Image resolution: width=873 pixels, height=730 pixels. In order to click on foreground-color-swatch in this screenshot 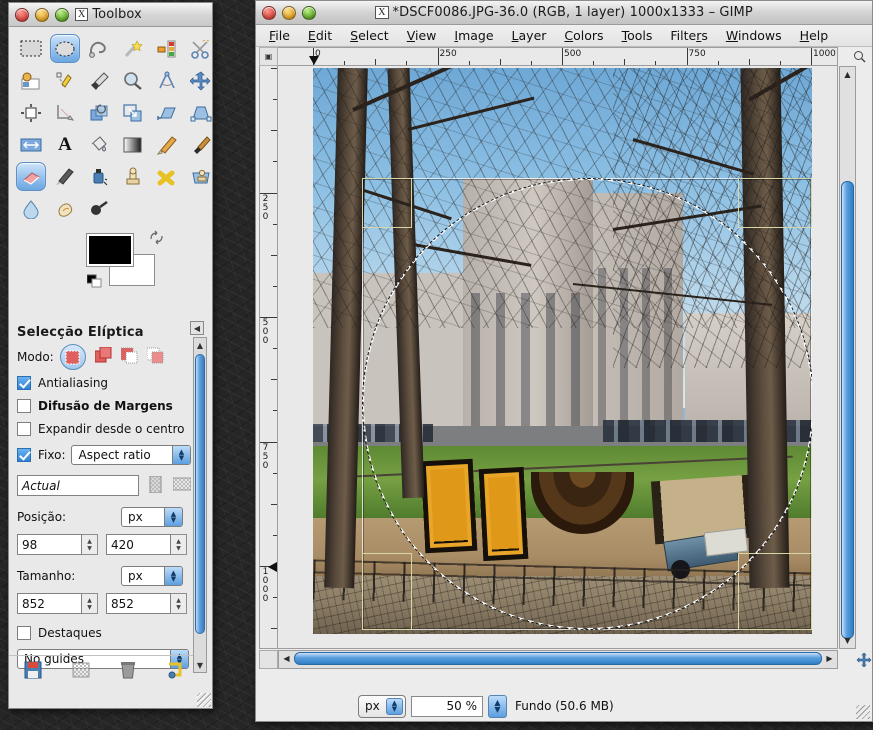, I will do `click(110, 250)`.